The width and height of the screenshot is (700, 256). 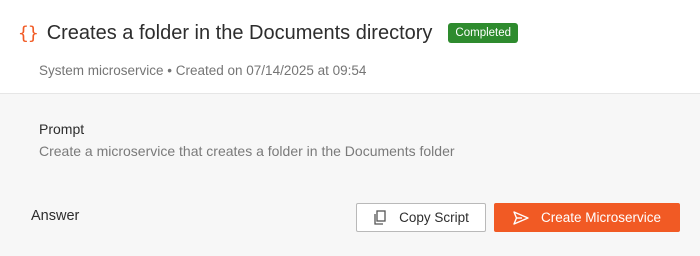 What do you see at coordinates (434, 217) in the screenshot?
I see `copy-script-label: Copy Script` at bounding box center [434, 217].